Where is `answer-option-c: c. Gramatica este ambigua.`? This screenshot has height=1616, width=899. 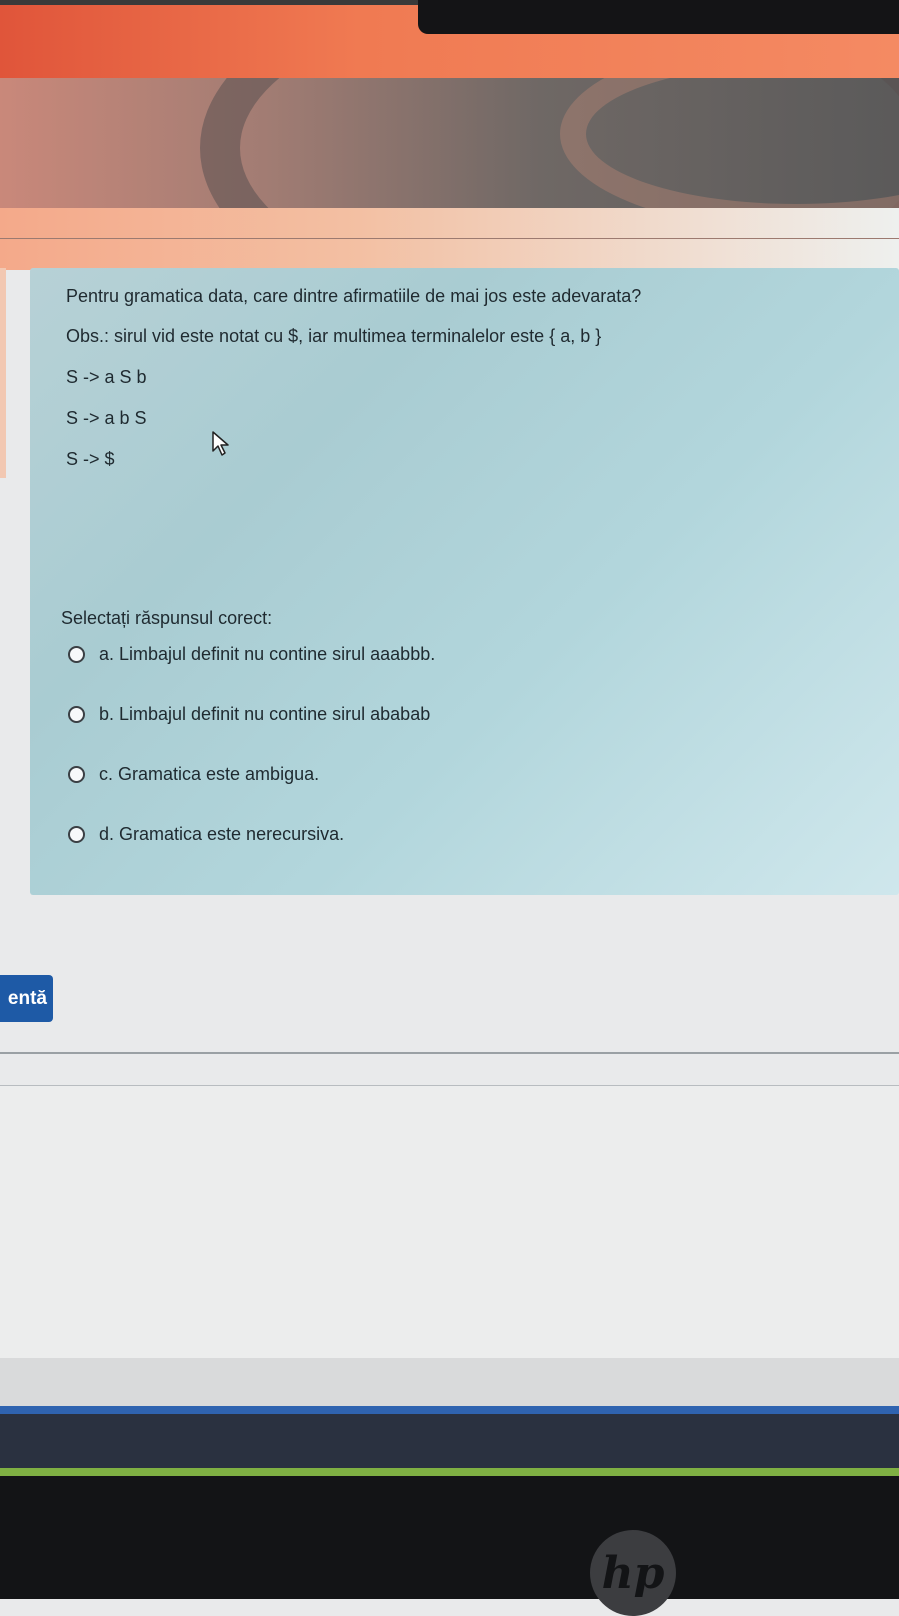 answer-option-c: c. Gramatica este ambigua. is located at coordinates (193, 774).